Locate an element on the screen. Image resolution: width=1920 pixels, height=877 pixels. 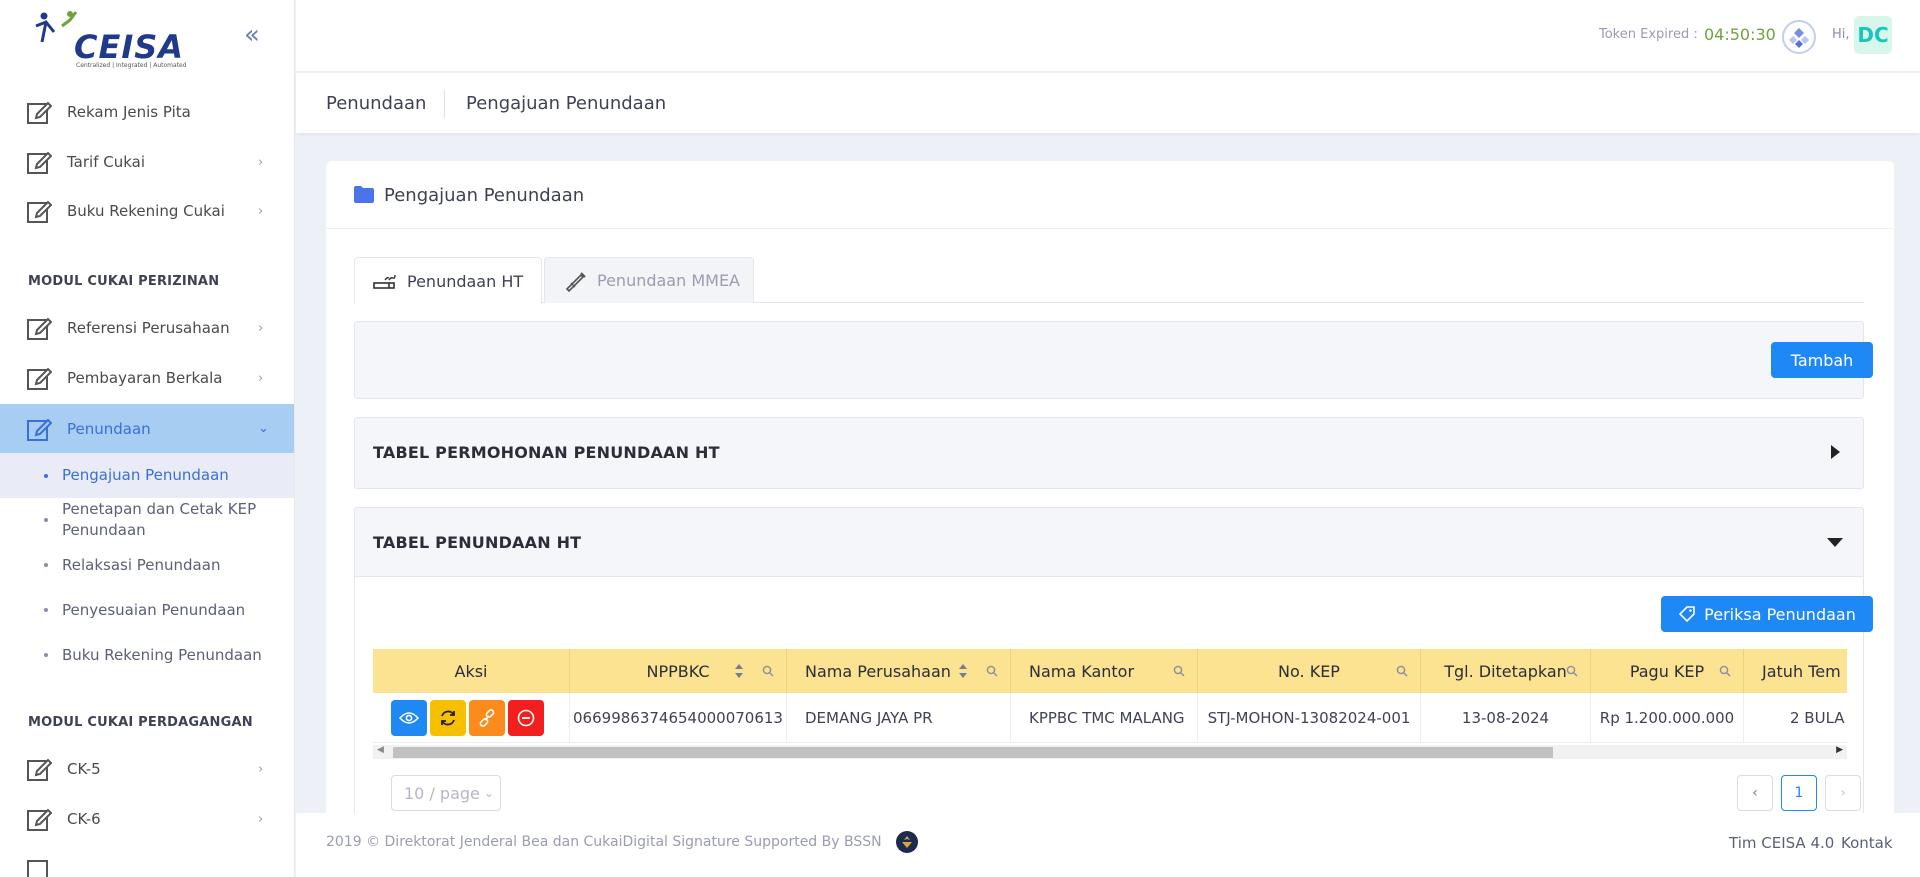
sidebar-item-label: Referensi Perusahaan is located at coordinates (148, 328).